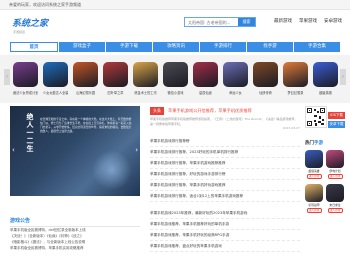 The height and width of the screenshot is (263, 350). I want to click on carousel-next-button: ›, so click(343, 77).